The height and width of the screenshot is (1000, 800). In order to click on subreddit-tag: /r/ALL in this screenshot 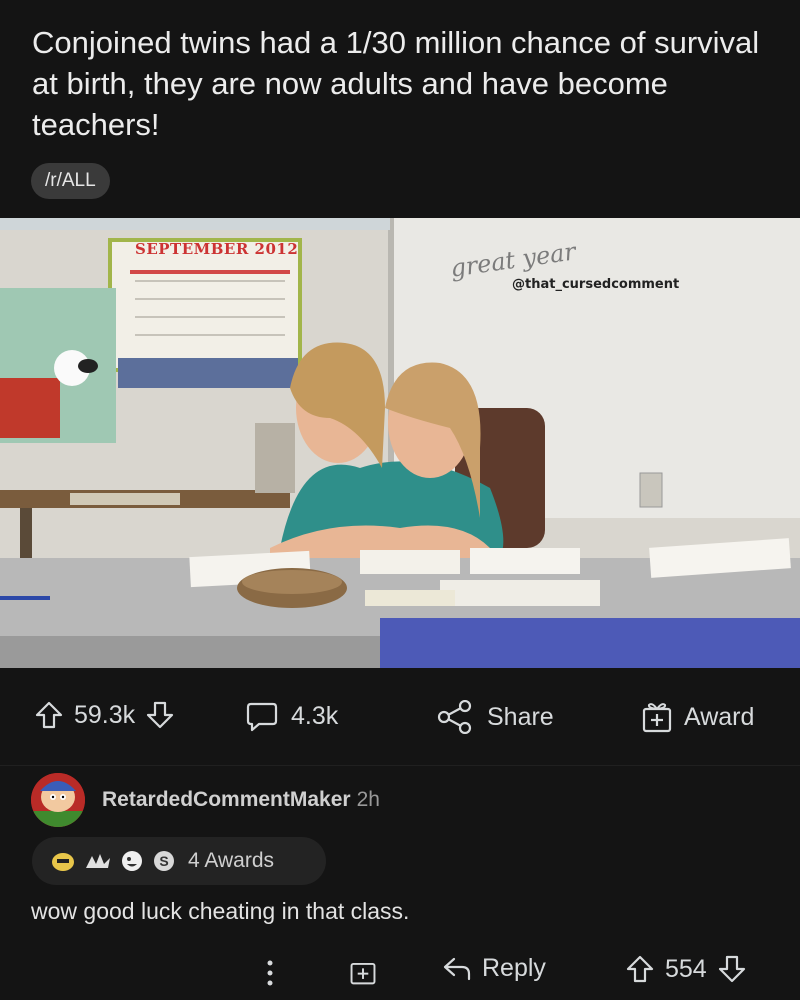, I will do `click(70, 181)`.